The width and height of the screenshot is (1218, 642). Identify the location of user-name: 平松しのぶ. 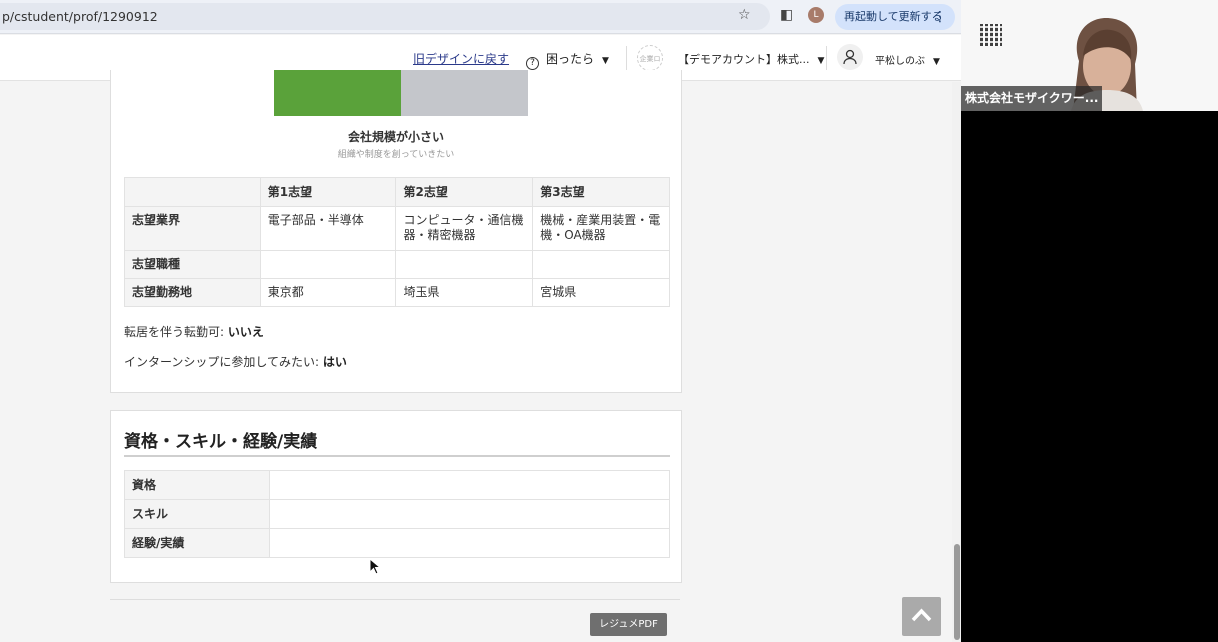
(900, 61).